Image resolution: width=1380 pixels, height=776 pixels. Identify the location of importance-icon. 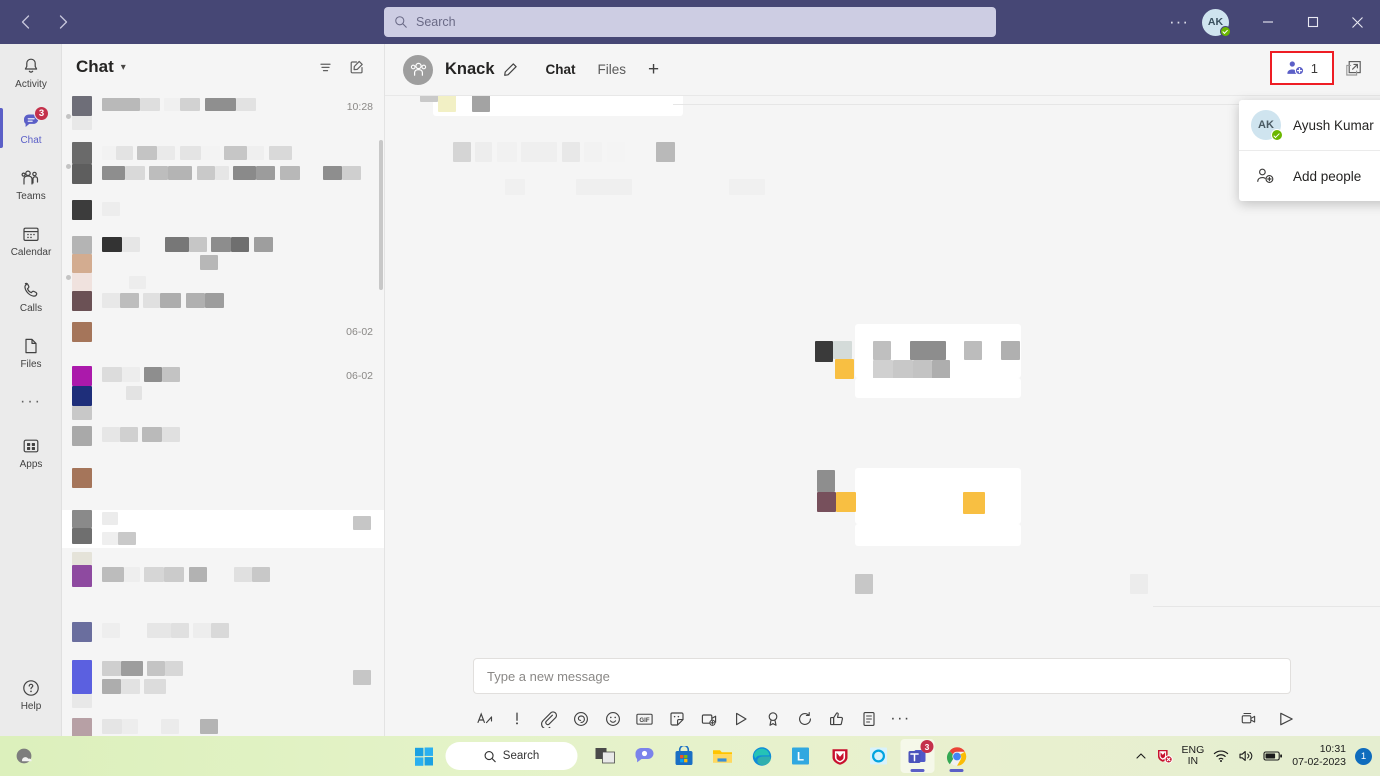
(516, 718).